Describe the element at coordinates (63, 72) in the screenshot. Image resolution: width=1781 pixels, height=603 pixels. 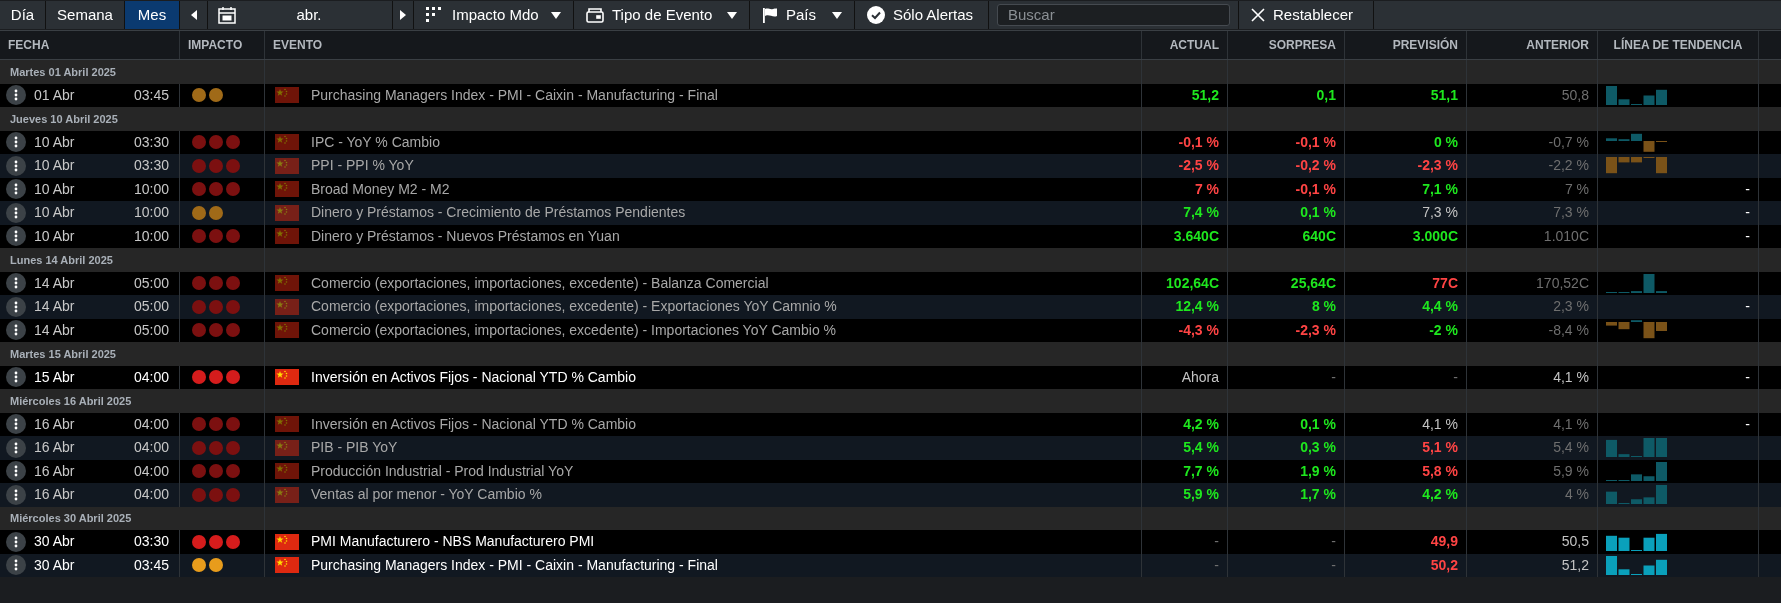
I see `date-group-label: Martes 01 Abril 2025` at that location.